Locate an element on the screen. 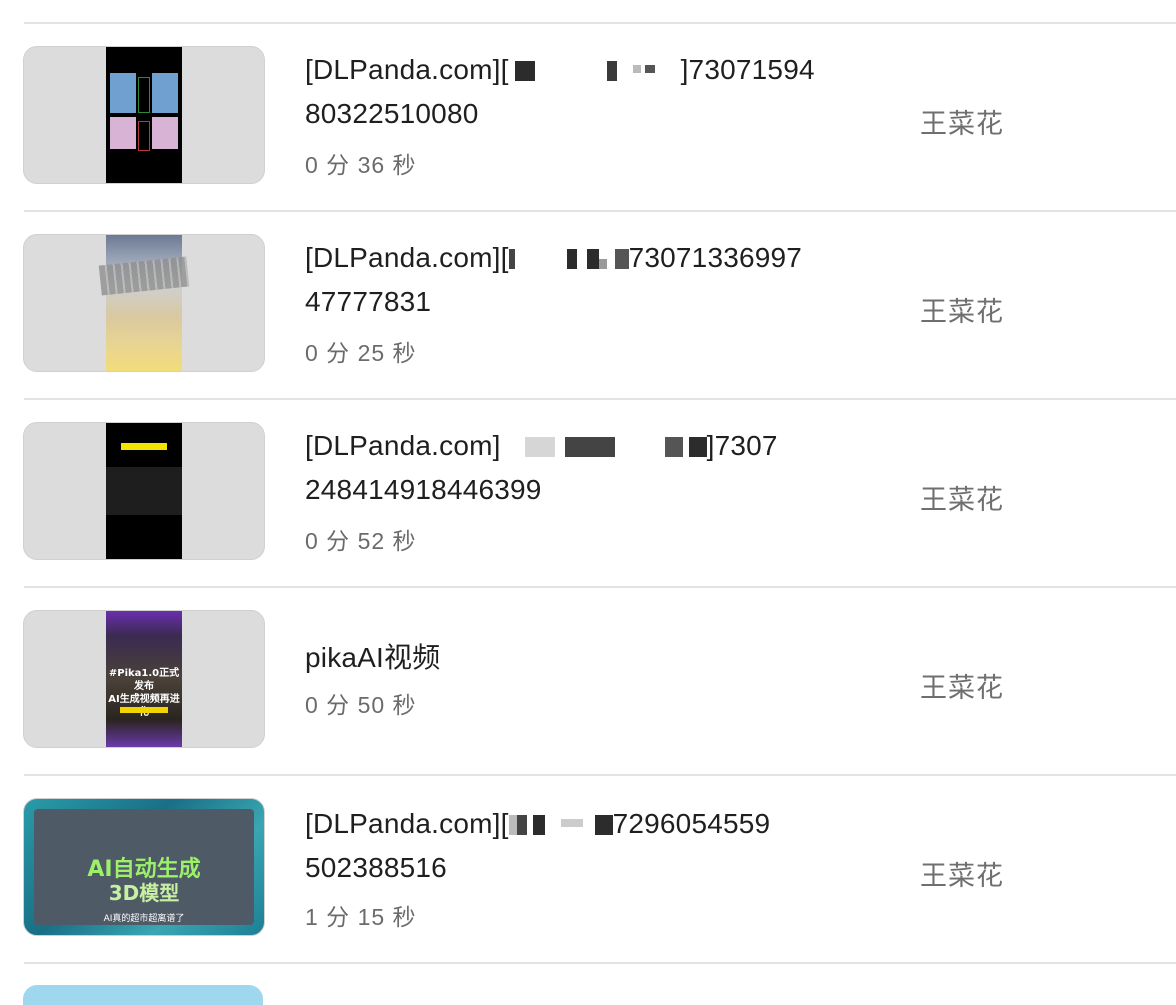 This screenshot has height=1005, width=1176. thumbnail-text: AI生成视频再进化 is located at coordinates (144, 706).